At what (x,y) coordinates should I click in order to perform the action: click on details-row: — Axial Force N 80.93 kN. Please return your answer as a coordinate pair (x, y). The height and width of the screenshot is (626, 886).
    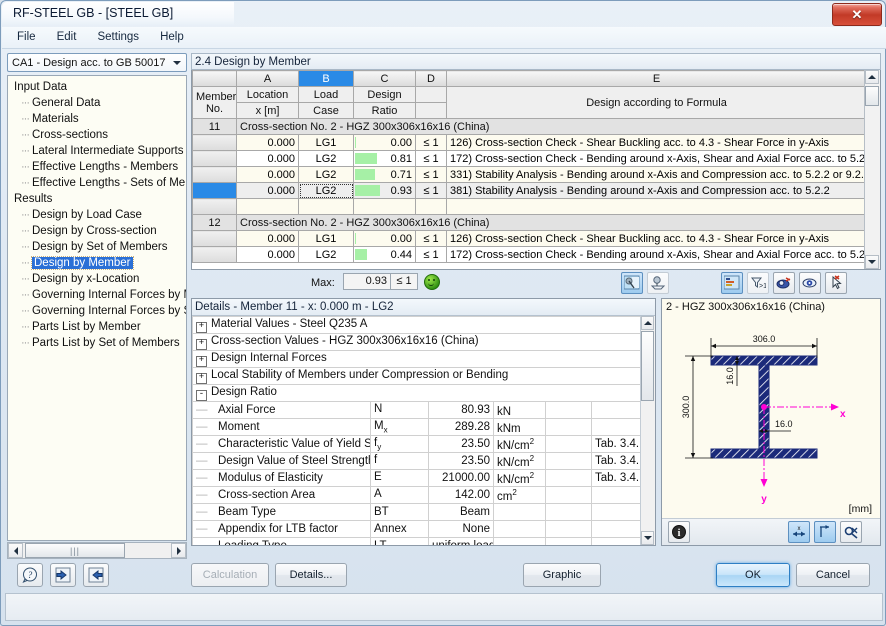
    Looking at the image, I should click on (416, 410).